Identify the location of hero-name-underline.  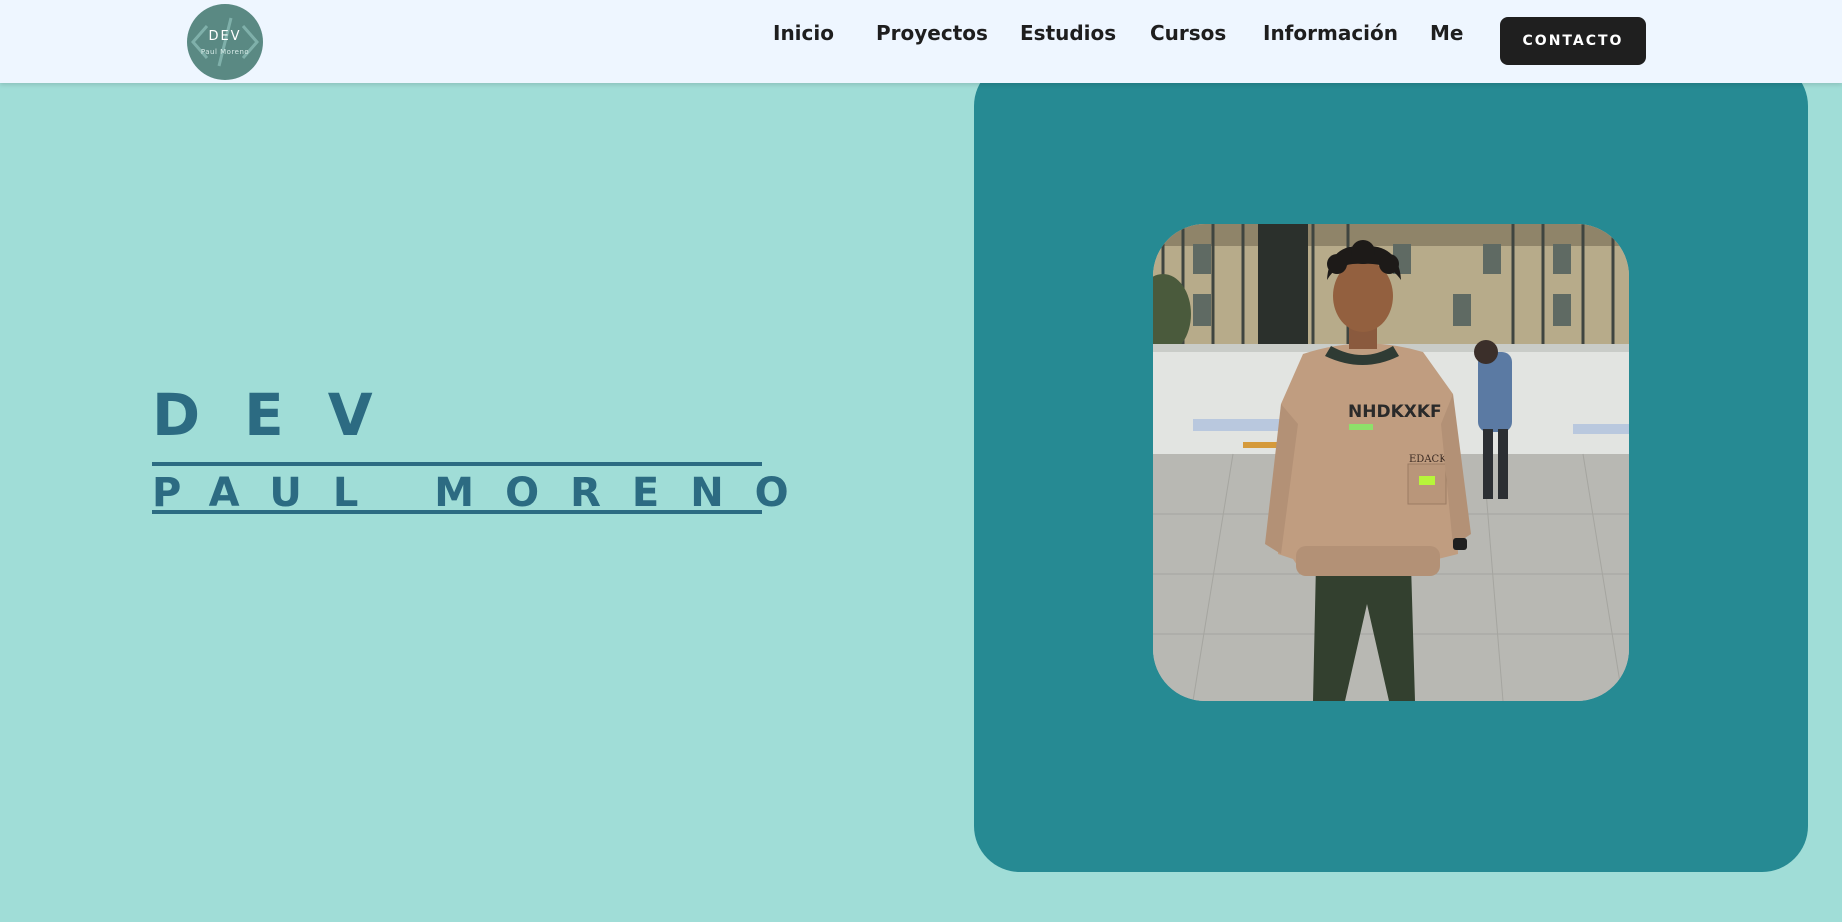
(457, 512).